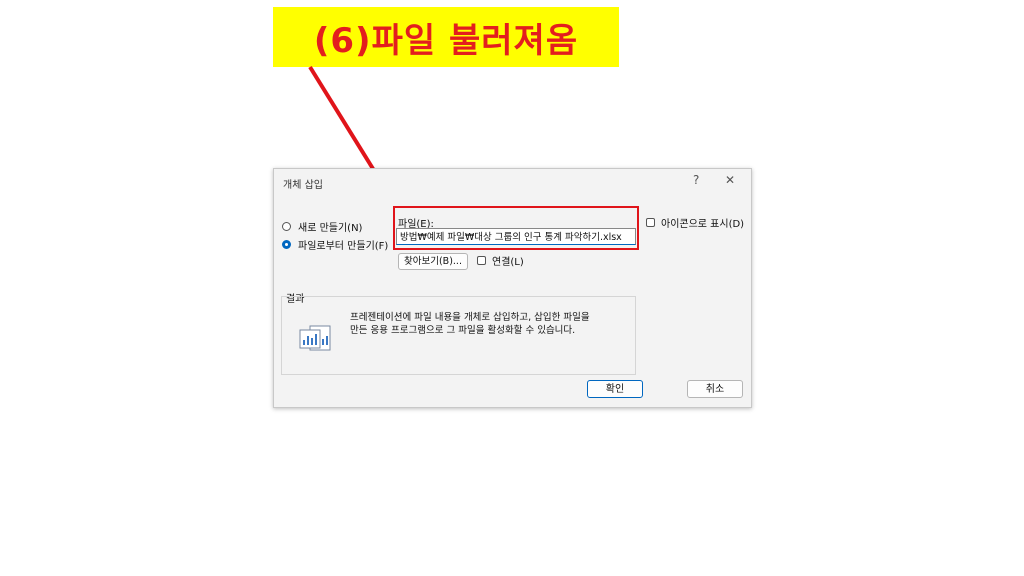 The width and height of the screenshot is (1024, 576). I want to click on annotation-banner: (6)파일 불러져옴, so click(446, 37).